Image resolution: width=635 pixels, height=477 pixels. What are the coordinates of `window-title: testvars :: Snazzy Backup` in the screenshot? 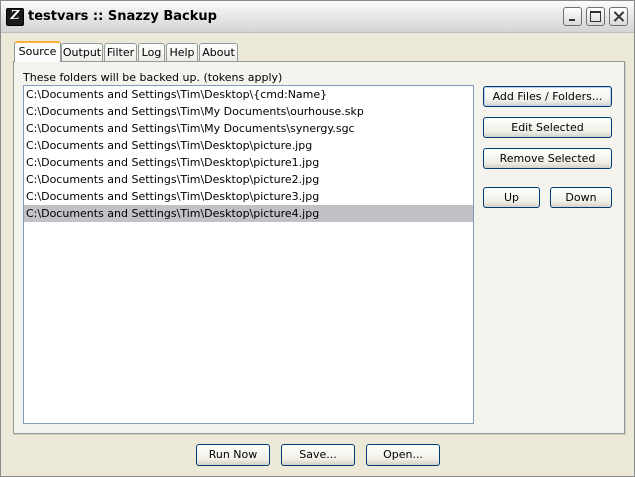 It's located at (122, 16).